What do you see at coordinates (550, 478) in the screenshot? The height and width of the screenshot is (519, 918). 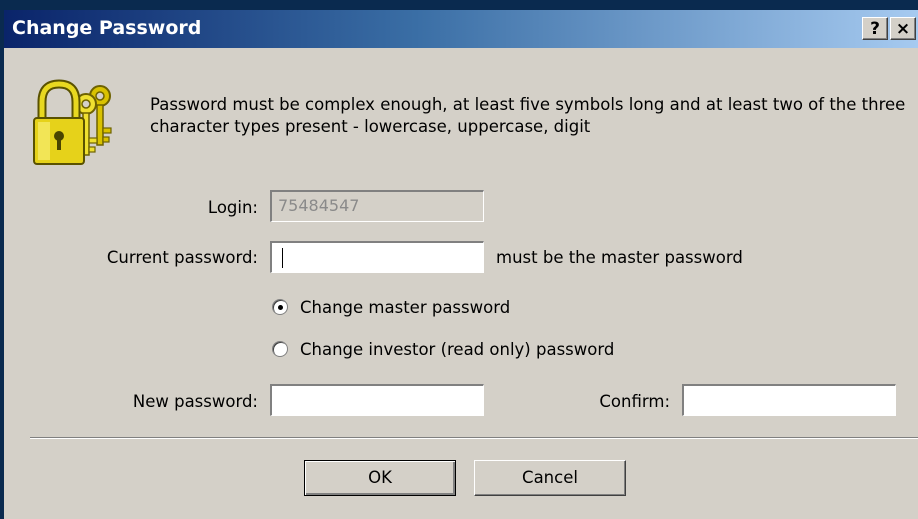 I see `cancel-button: Cancel` at bounding box center [550, 478].